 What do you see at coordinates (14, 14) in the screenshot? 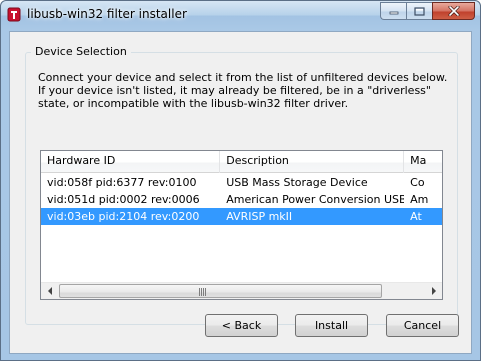
I see `app-icon` at bounding box center [14, 14].